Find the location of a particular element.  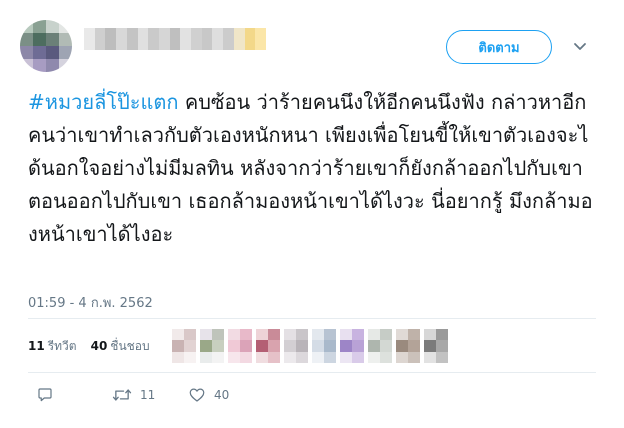

follow-button: ติดตาม is located at coordinates (499, 47).